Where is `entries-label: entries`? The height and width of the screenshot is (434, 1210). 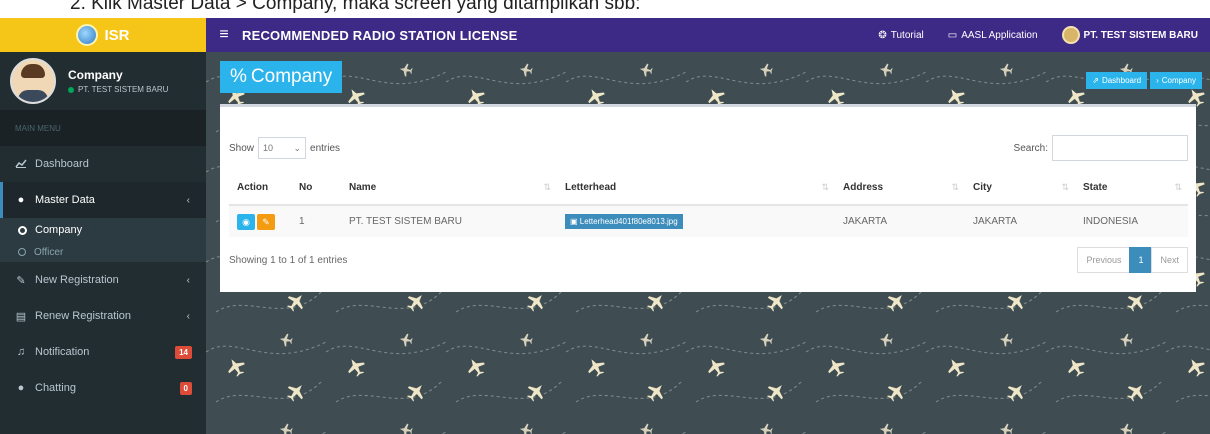 entries-label: entries is located at coordinates (325, 148).